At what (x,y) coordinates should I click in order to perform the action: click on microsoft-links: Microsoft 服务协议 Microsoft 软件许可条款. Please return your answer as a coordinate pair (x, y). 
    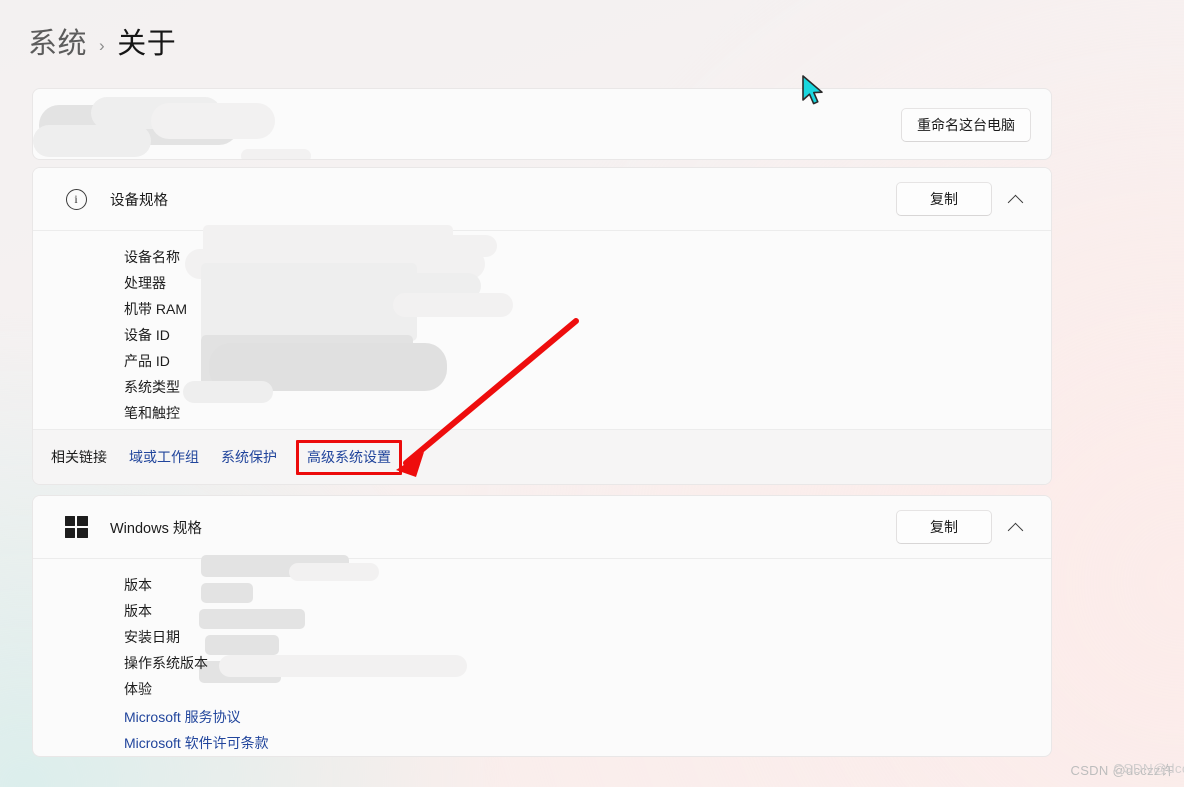
    Looking at the image, I should click on (542, 728).